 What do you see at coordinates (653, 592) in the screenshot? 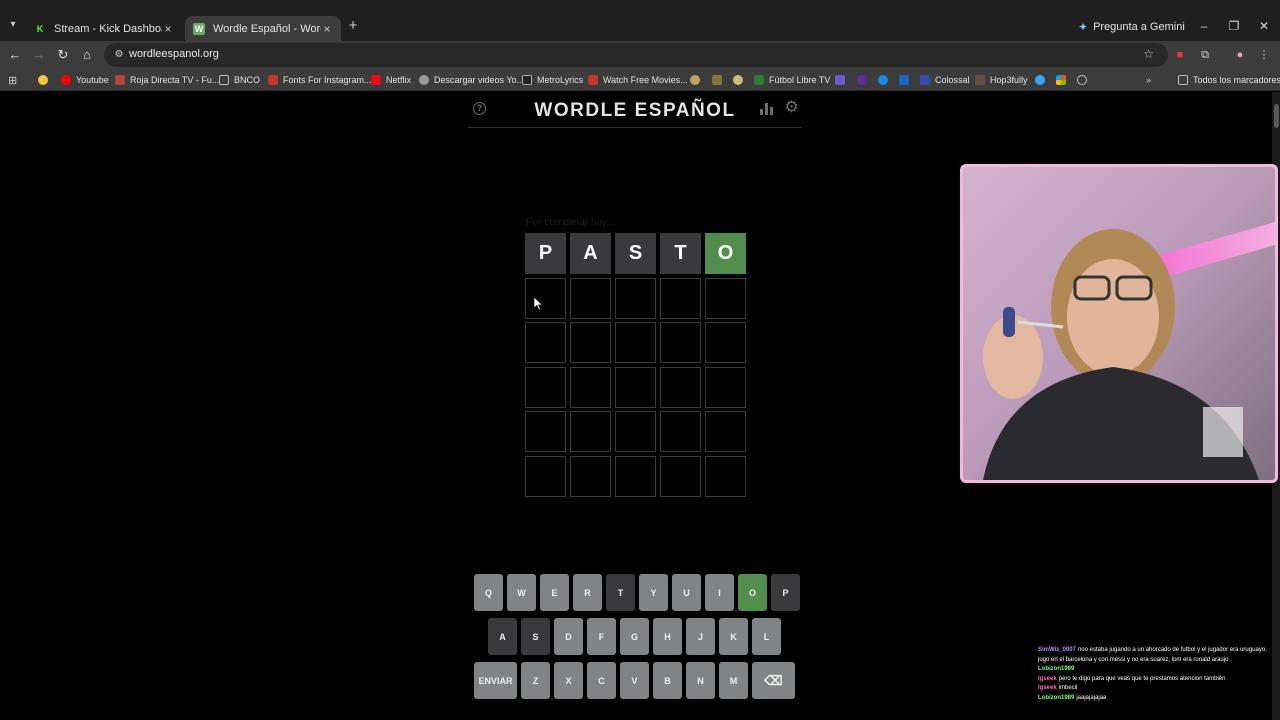
I see `key-y: Y` at bounding box center [653, 592].